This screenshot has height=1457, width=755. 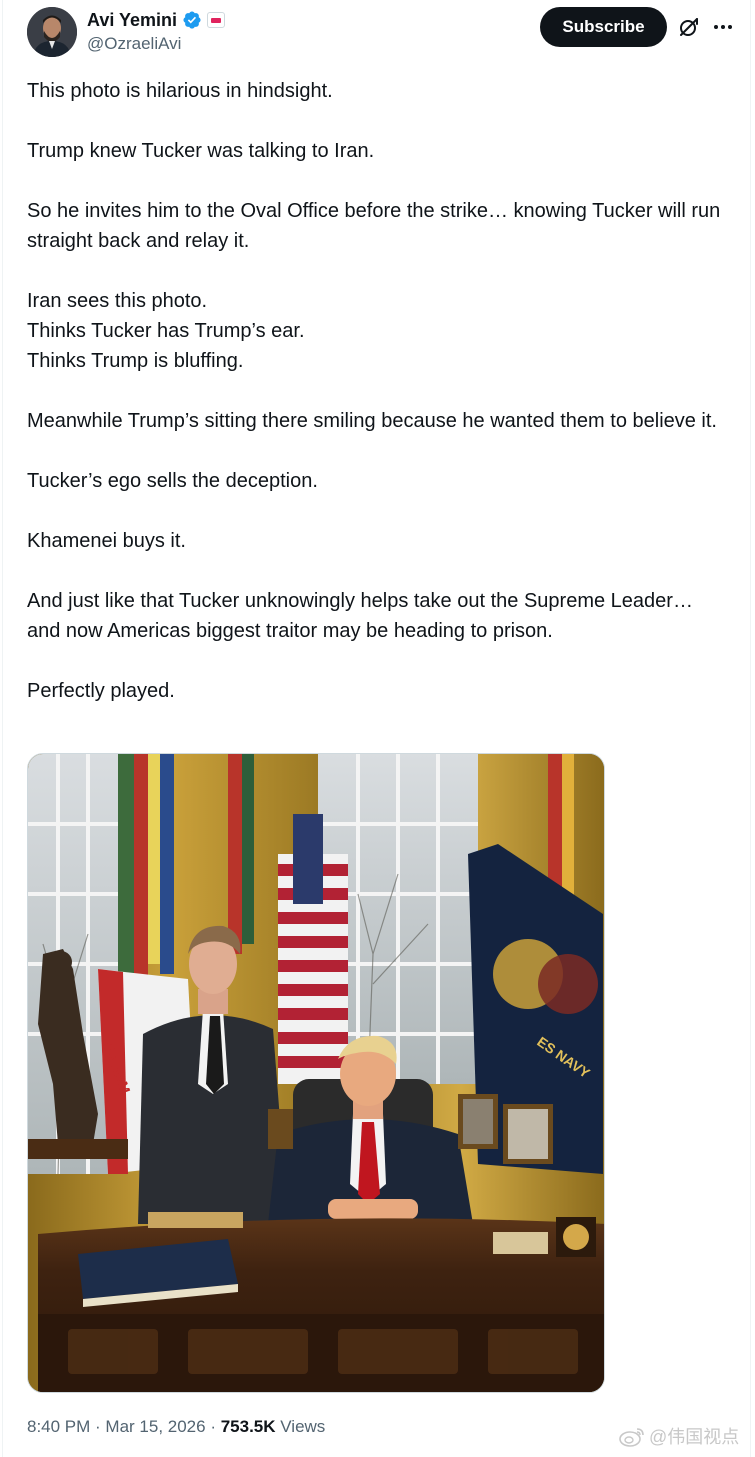 What do you see at coordinates (134, 44) in the screenshot?
I see `author-handle: @OzraeliAvi` at bounding box center [134, 44].